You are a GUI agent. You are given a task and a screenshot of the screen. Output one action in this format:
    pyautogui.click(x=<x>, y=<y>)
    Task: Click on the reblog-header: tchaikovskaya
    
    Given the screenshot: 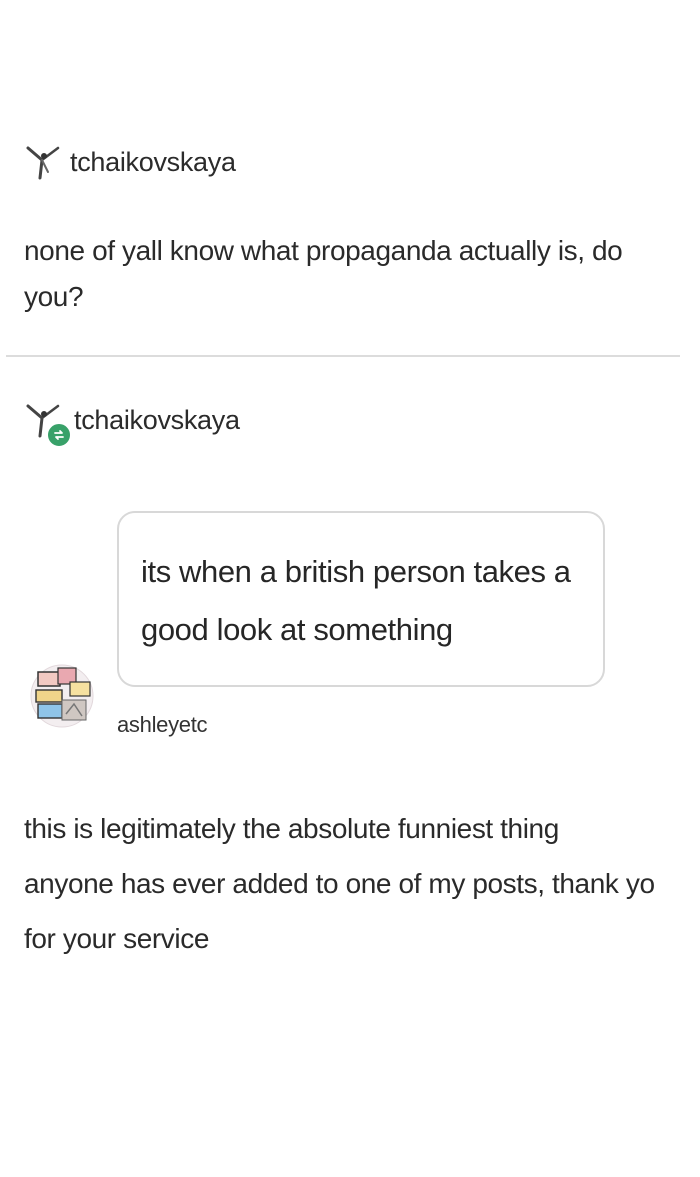 What is the action you would take?
    pyautogui.click(x=132, y=424)
    